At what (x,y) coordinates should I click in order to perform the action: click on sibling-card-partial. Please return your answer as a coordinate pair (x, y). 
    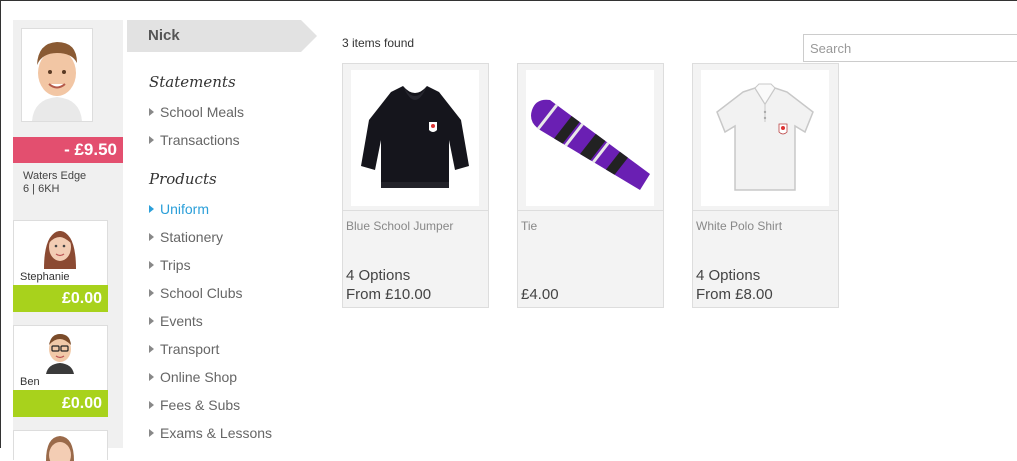
    Looking at the image, I should click on (60, 445).